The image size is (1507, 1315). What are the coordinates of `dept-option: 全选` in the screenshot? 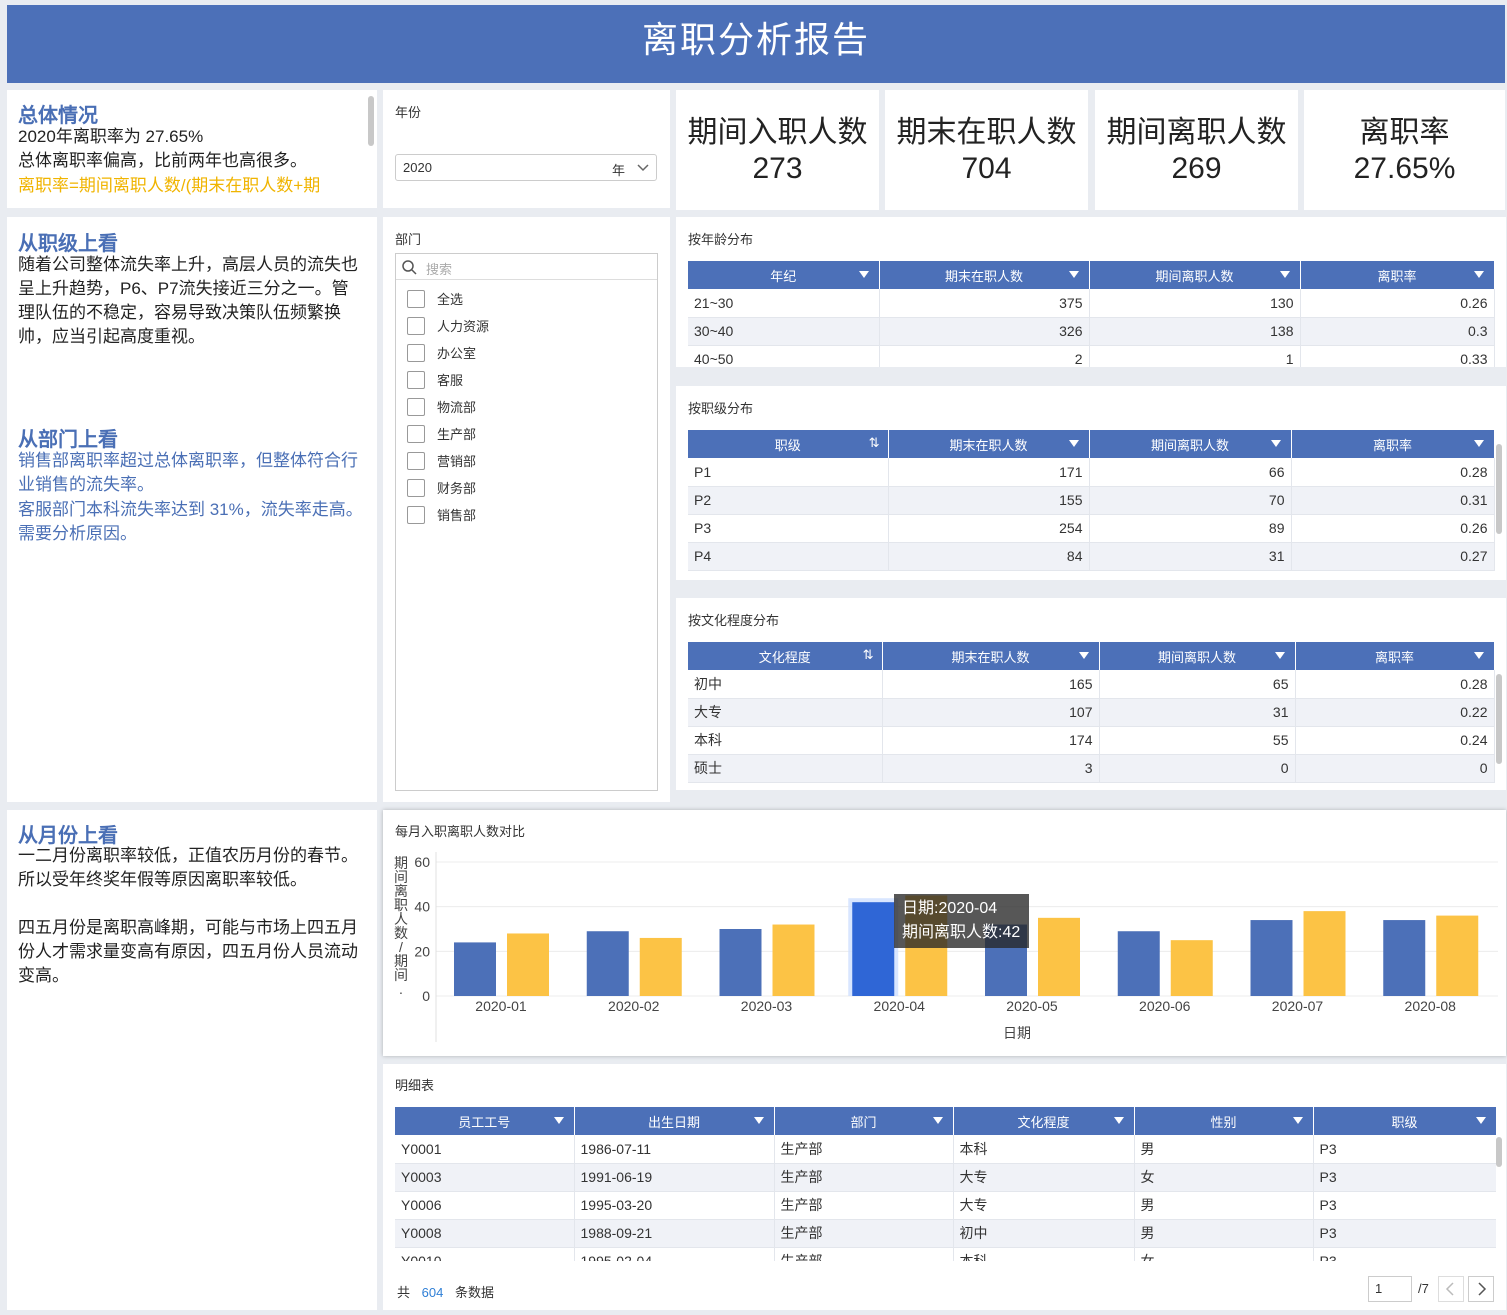 It's located at (526, 298).